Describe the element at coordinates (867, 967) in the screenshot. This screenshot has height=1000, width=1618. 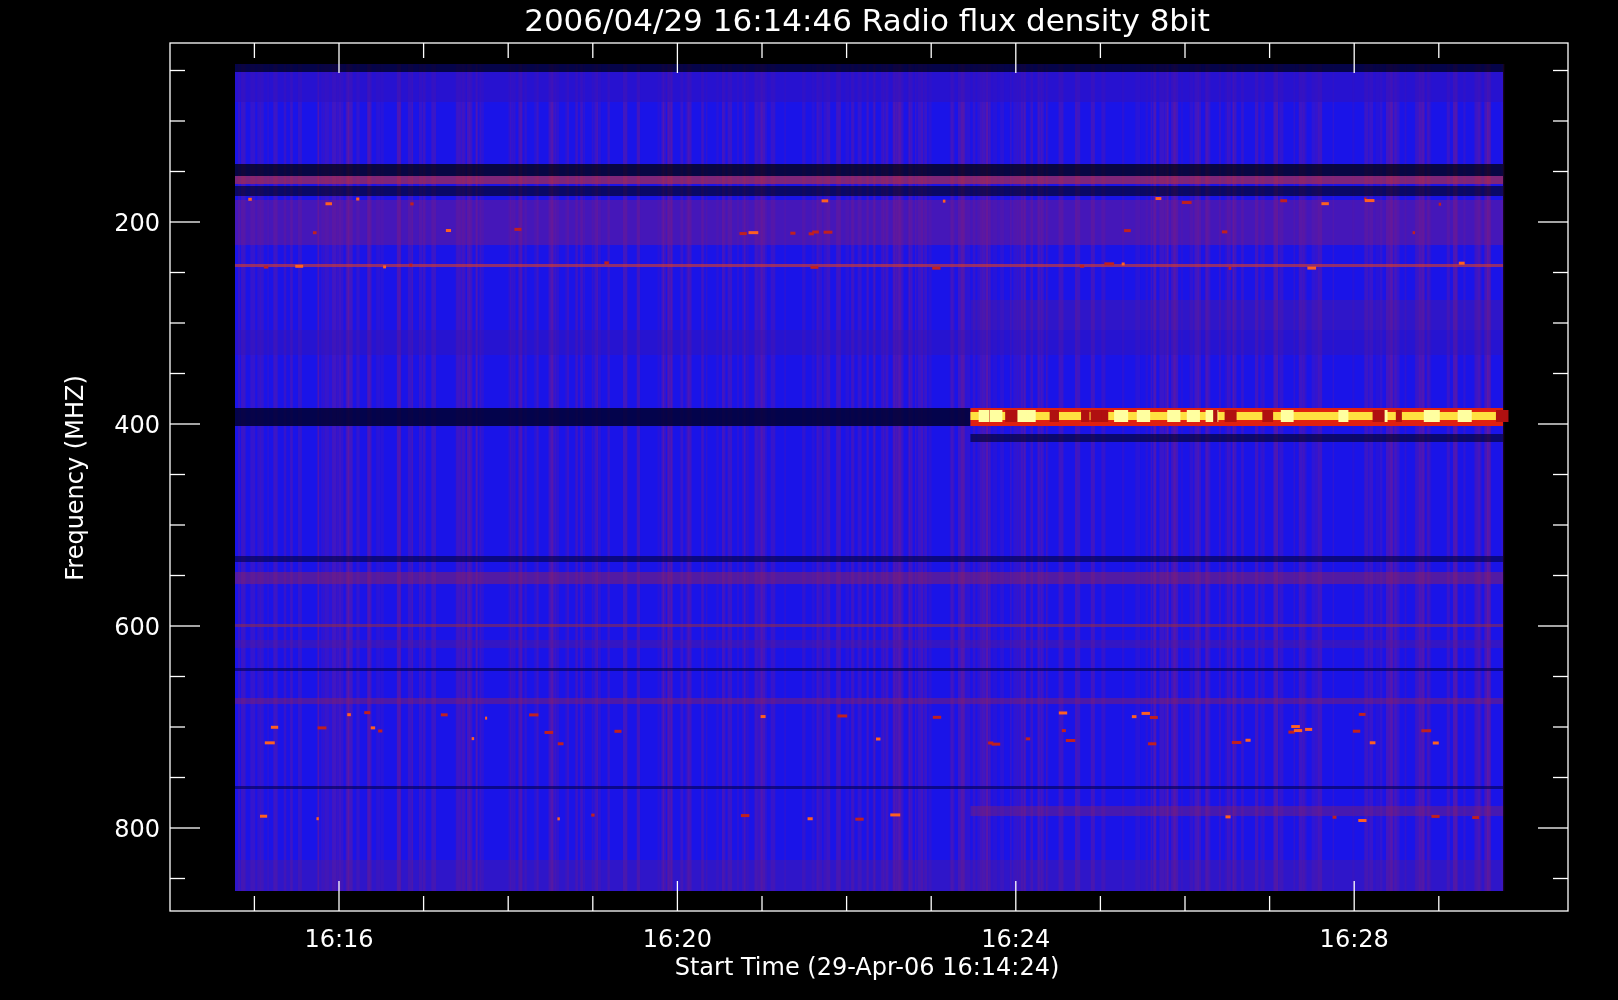
I see `x-axis-label: Start Time (29-Apr-06 16:14:24)` at that location.